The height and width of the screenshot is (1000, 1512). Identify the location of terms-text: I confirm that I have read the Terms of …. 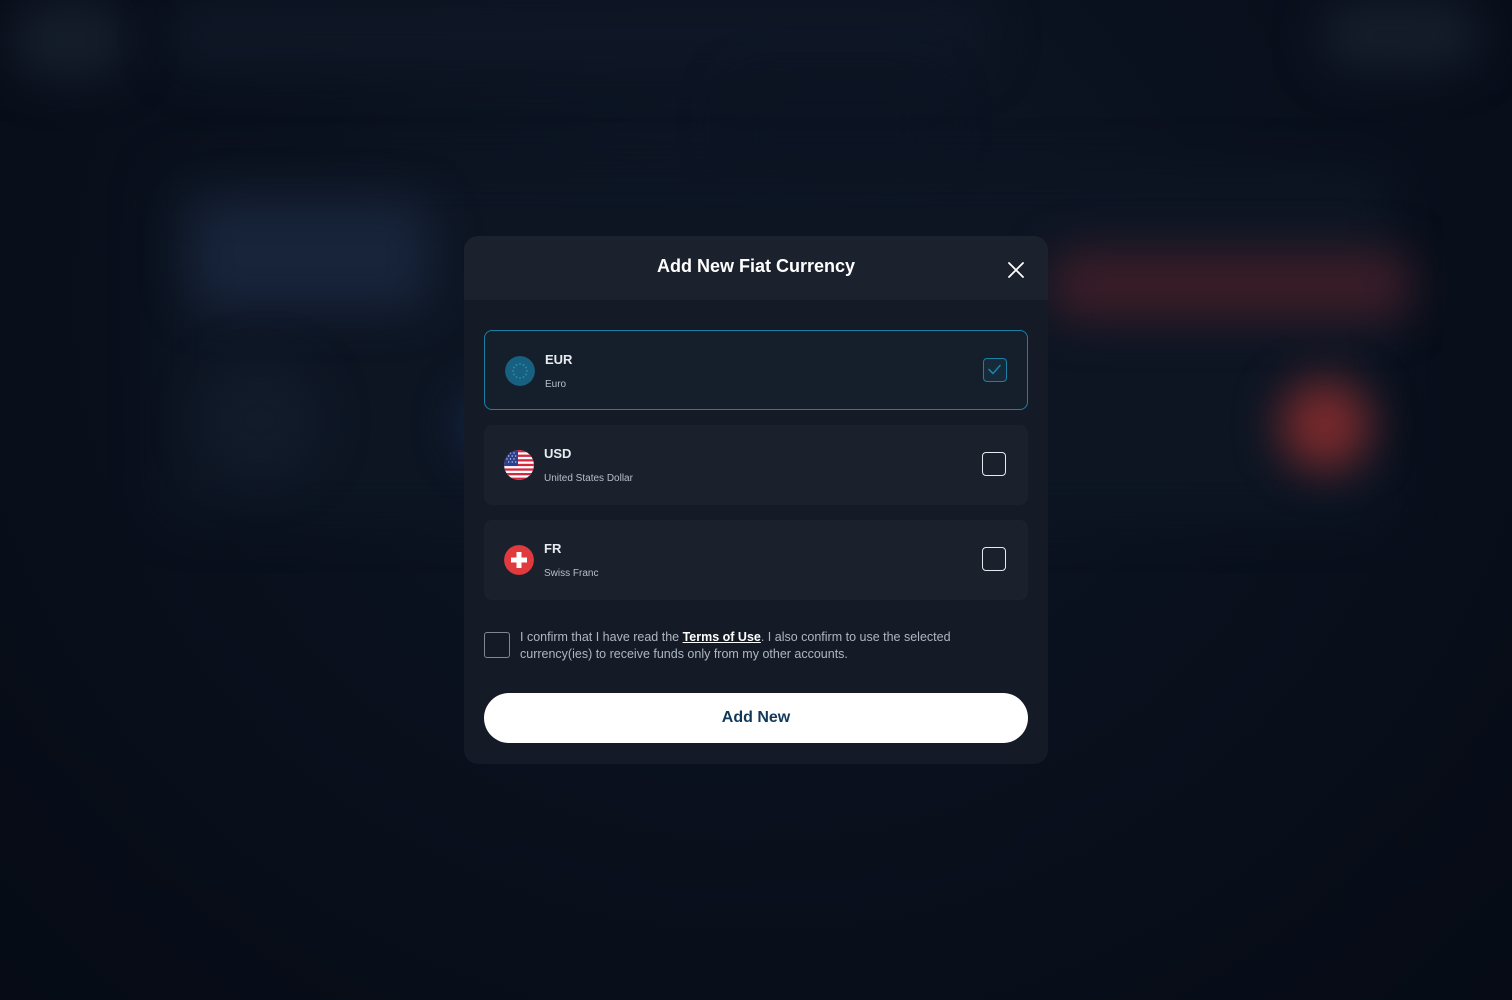
(755, 646).